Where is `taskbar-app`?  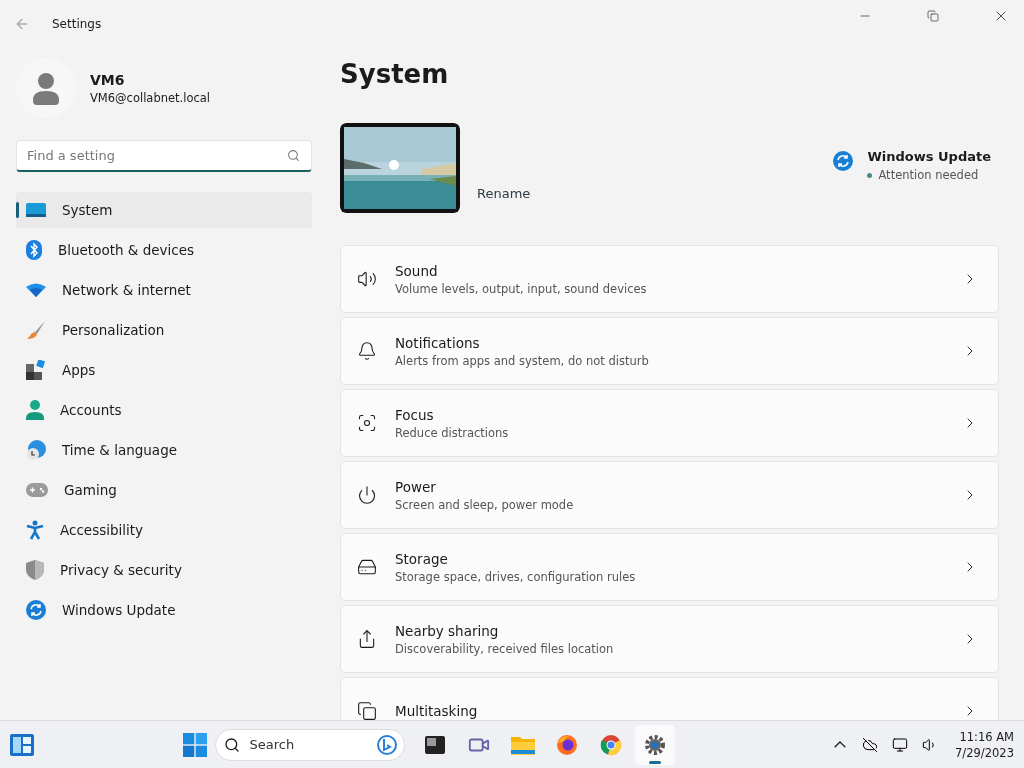 taskbar-app is located at coordinates (654, 744).